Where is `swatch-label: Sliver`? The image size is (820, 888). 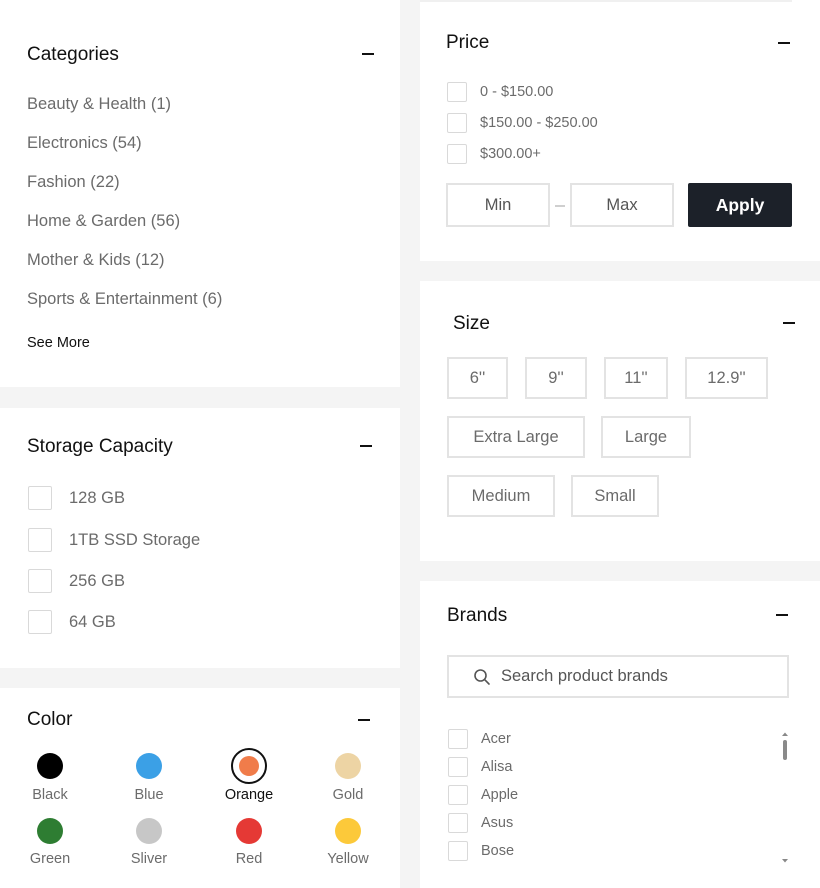 swatch-label: Sliver is located at coordinates (149, 859).